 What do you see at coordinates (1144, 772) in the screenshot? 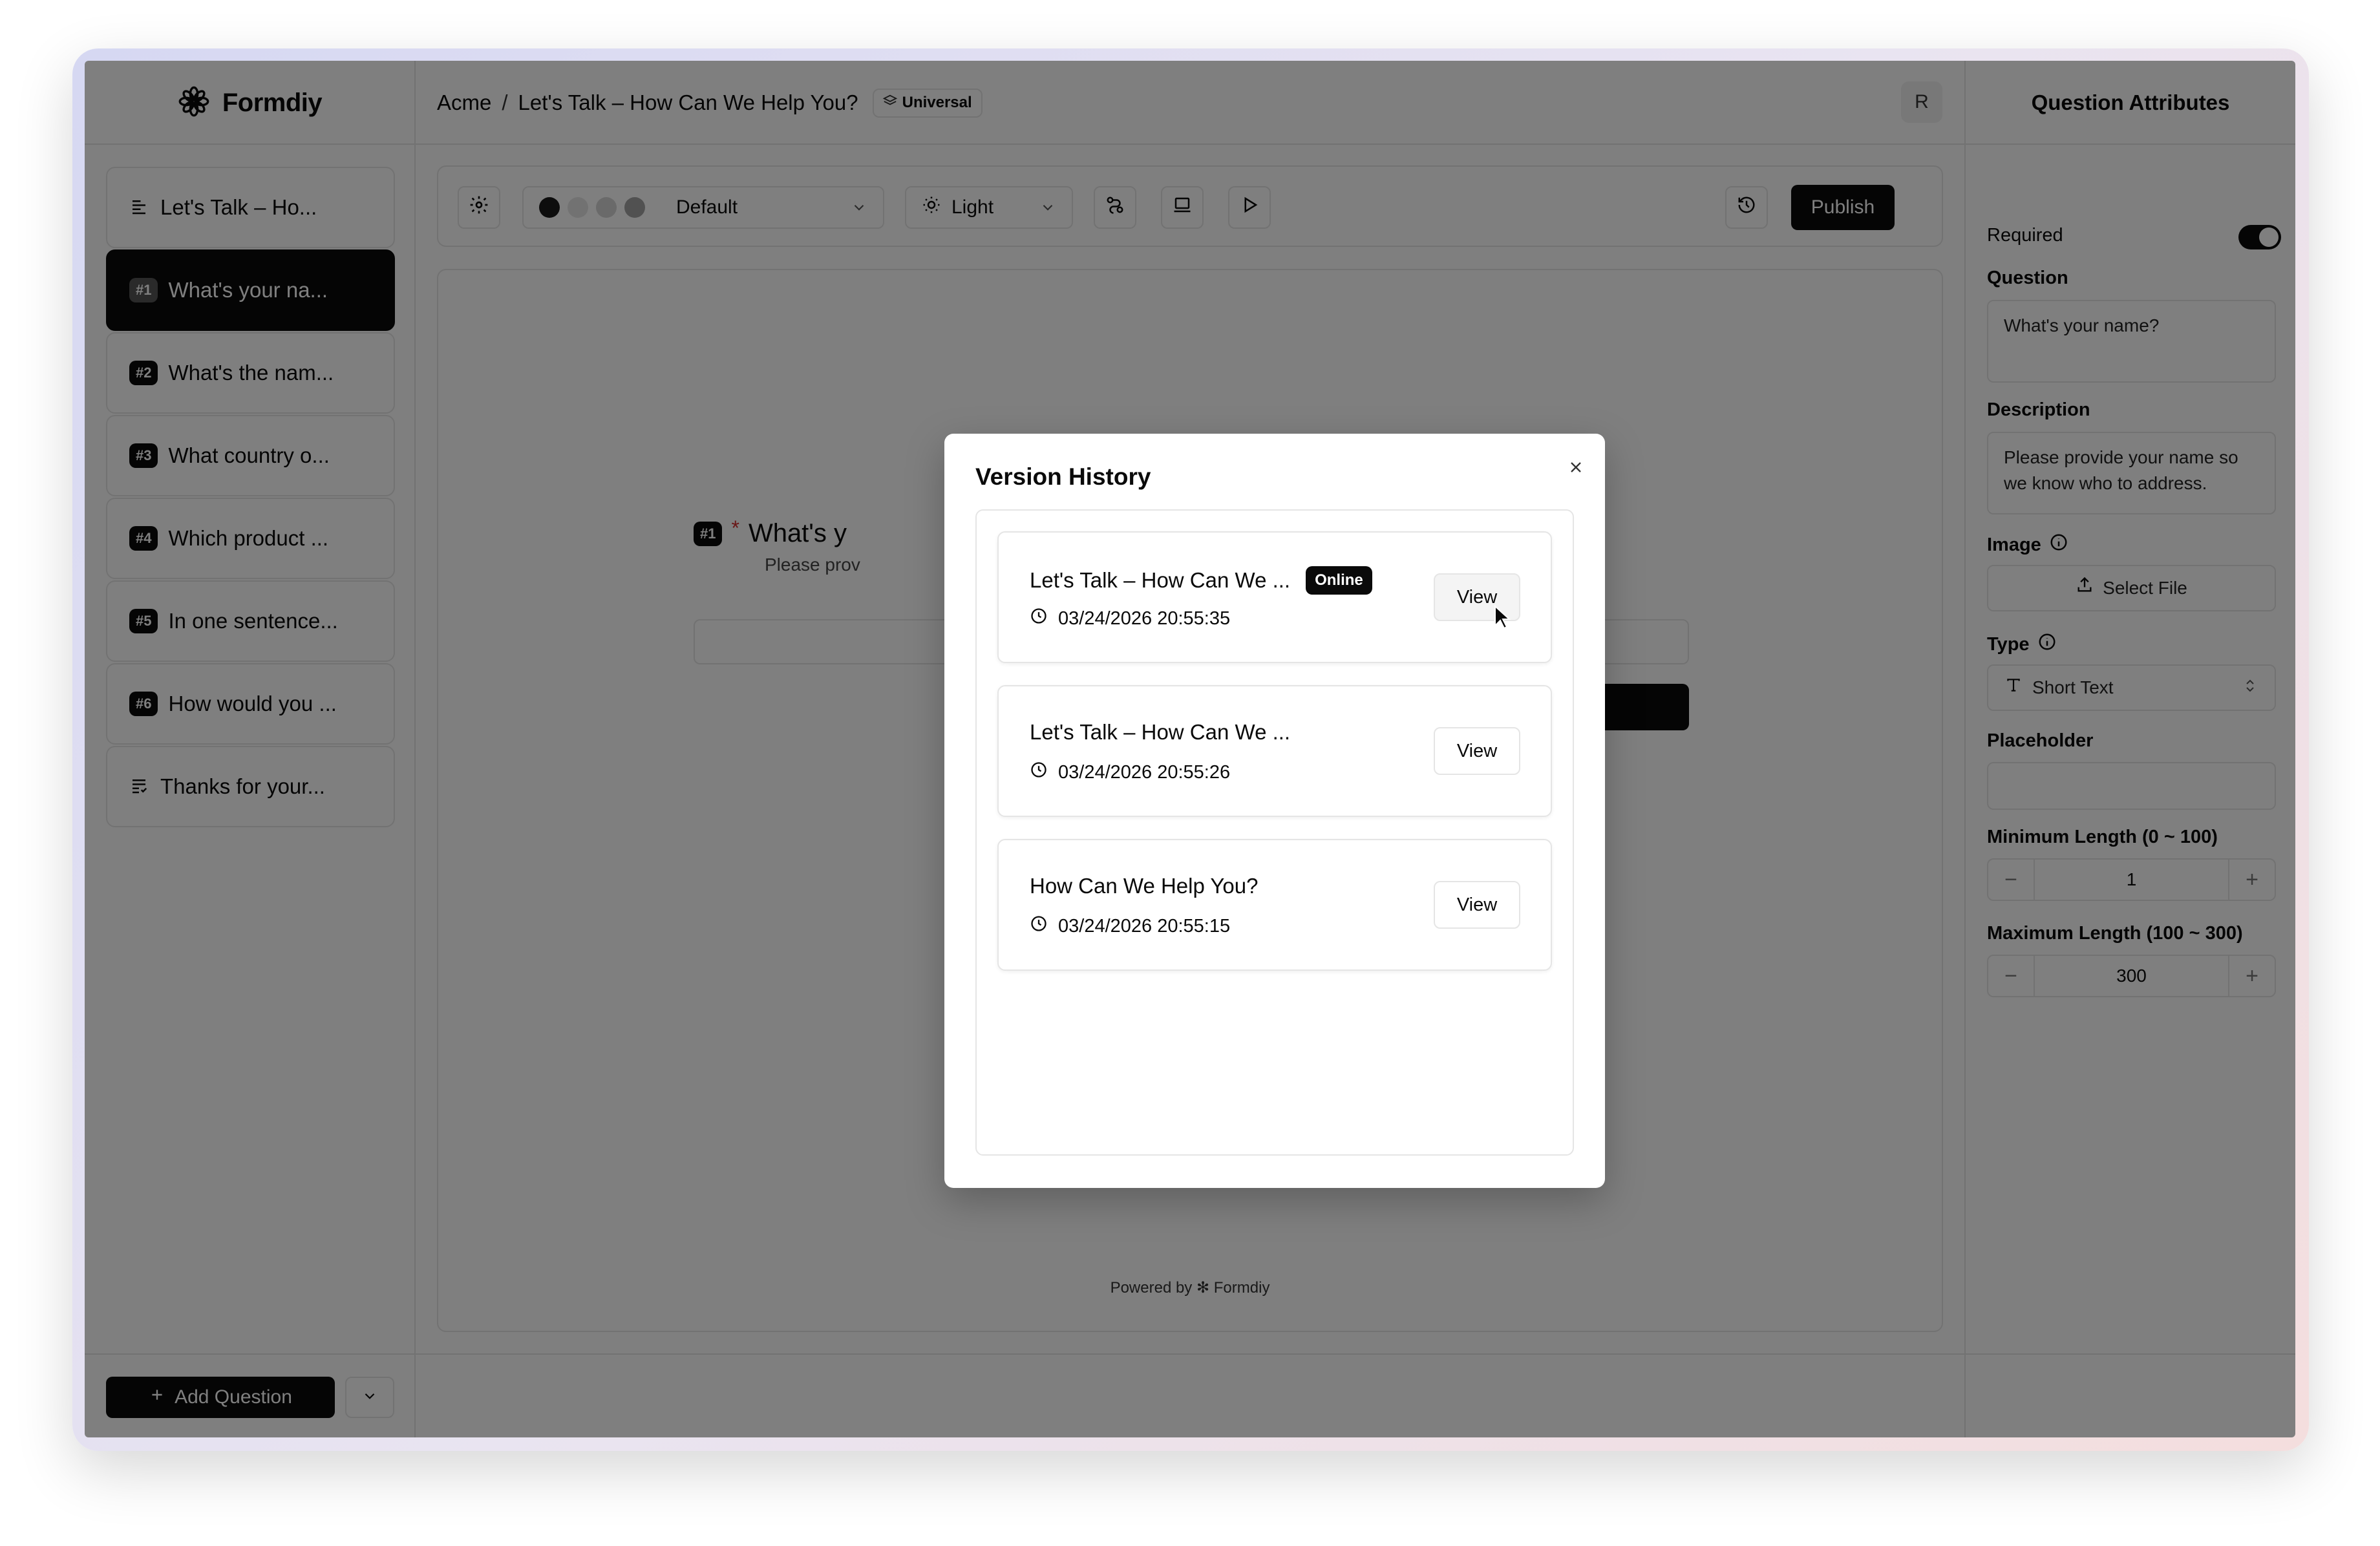
I see `version-timestamp: 03/24/2026 20:55:26` at bounding box center [1144, 772].